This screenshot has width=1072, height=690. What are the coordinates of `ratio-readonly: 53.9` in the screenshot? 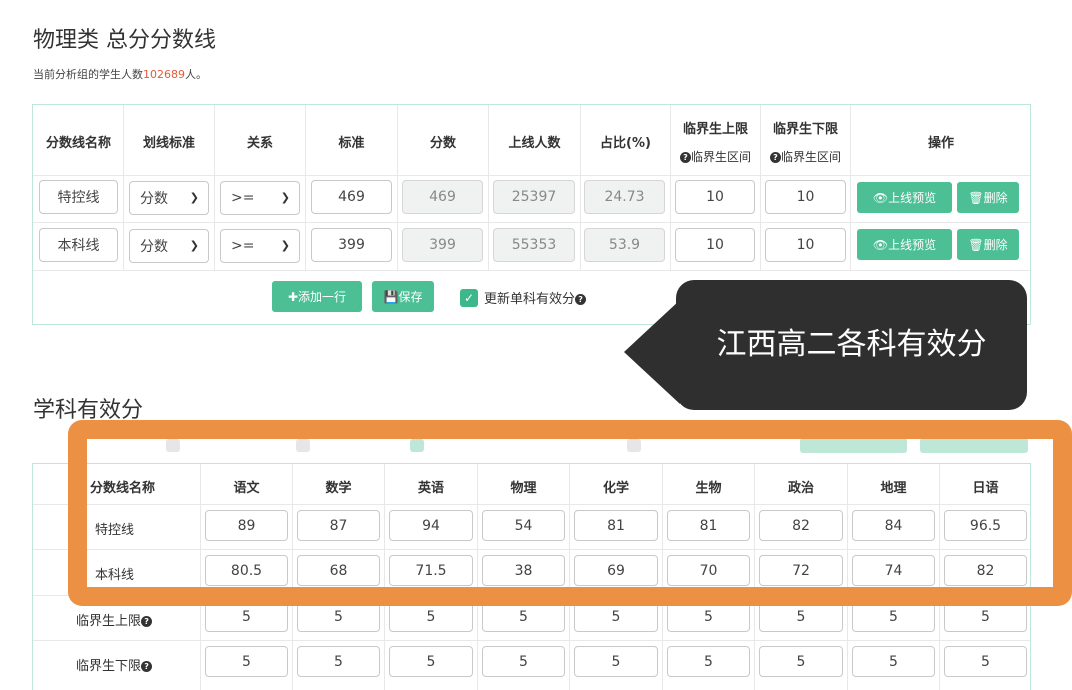 It's located at (624, 245).